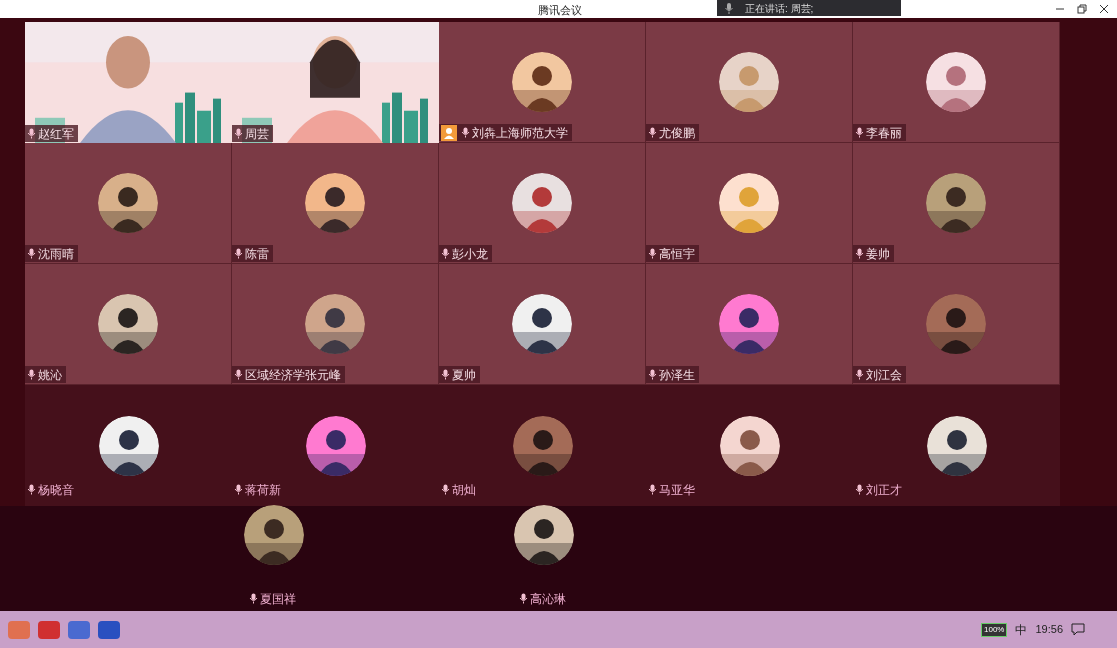 The width and height of the screenshot is (1117, 648). Describe the element at coordinates (956, 203) in the screenshot. I see `participant-tile: 姜帅` at that location.